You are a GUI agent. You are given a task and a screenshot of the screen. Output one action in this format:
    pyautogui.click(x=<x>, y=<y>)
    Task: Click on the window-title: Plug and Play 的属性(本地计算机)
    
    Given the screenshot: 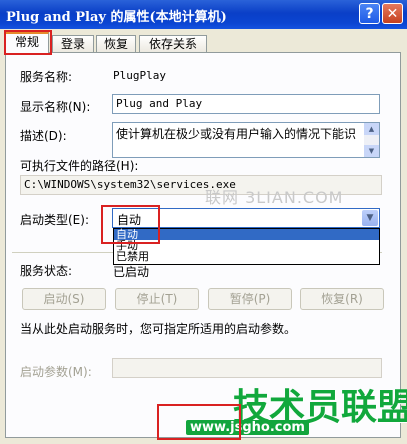 What is the action you would take?
    pyautogui.click(x=116, y=17)
    